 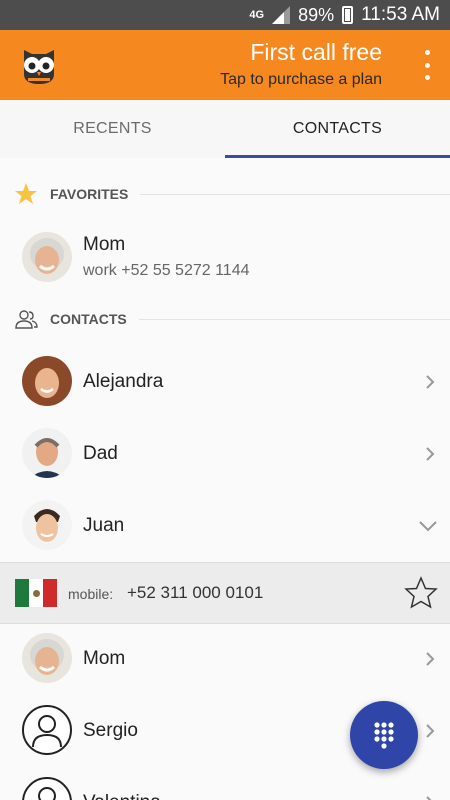 I want to click on contact-item-mom: Mom, so click(x=225, y=659).